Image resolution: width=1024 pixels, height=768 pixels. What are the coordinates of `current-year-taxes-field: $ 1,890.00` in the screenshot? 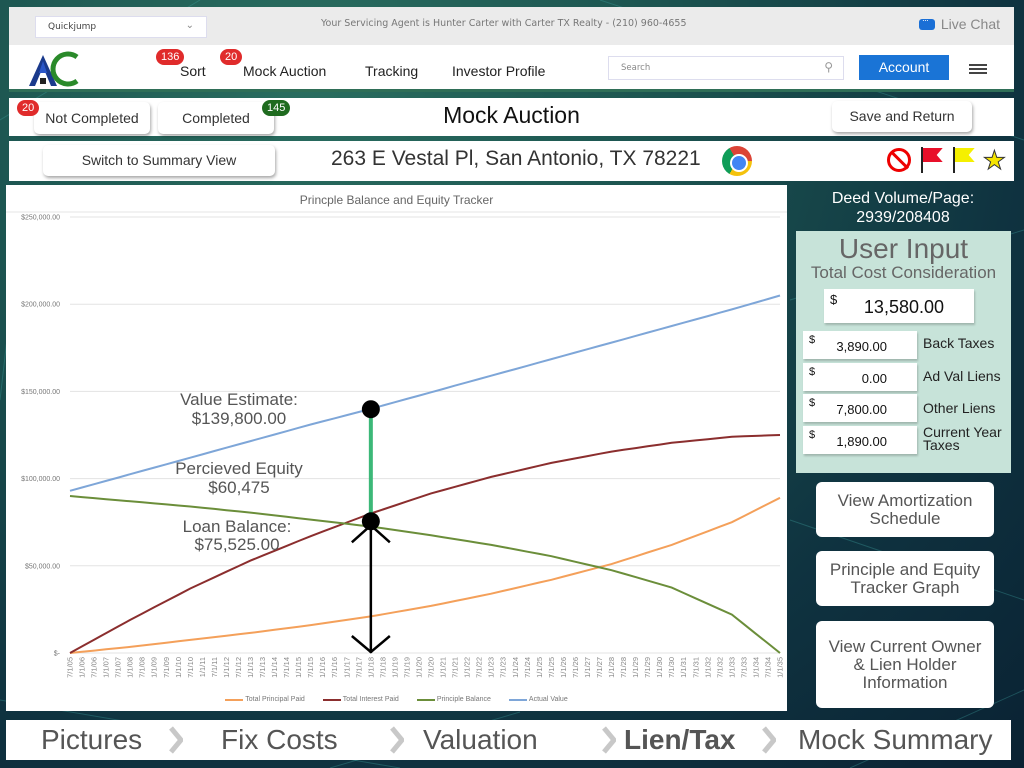 It's located at (860, 440).